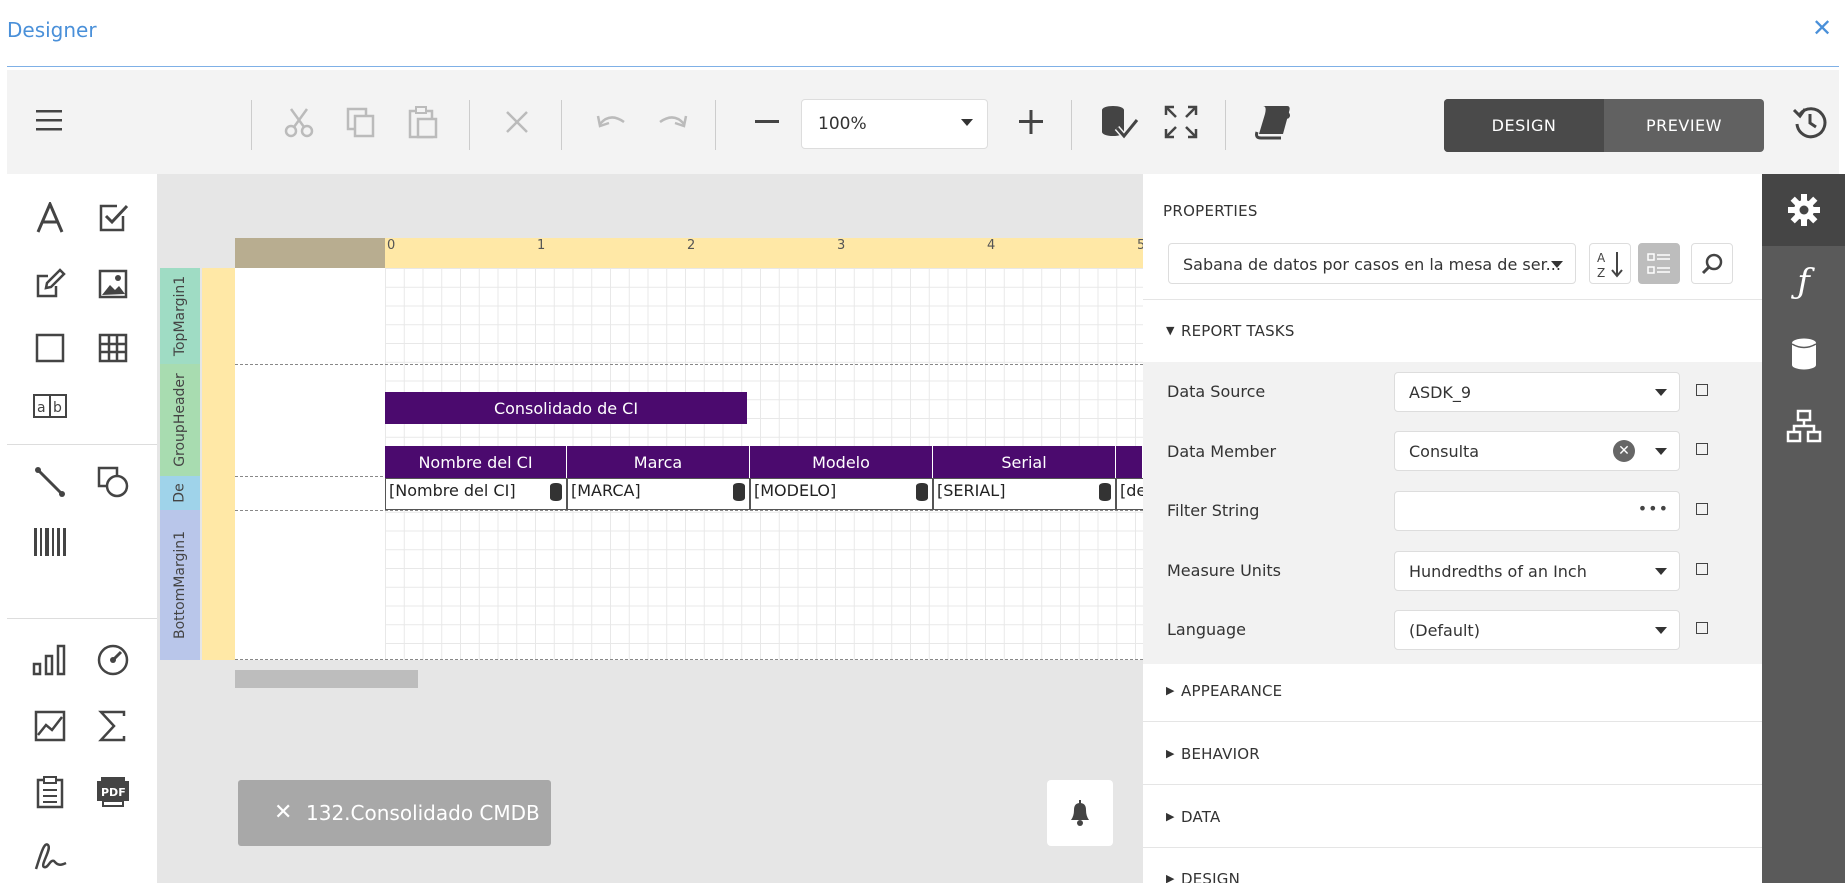  What do you see at coordinates (971, 490) in the screenshot?
I see `field-expression: [SERIAL]` at bounding box center [971, 490].